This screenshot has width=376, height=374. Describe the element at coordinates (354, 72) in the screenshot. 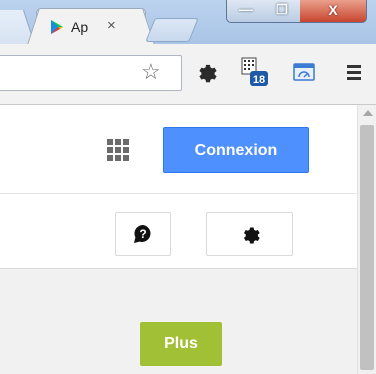

I see `hamburger-menu-icon` at that location.